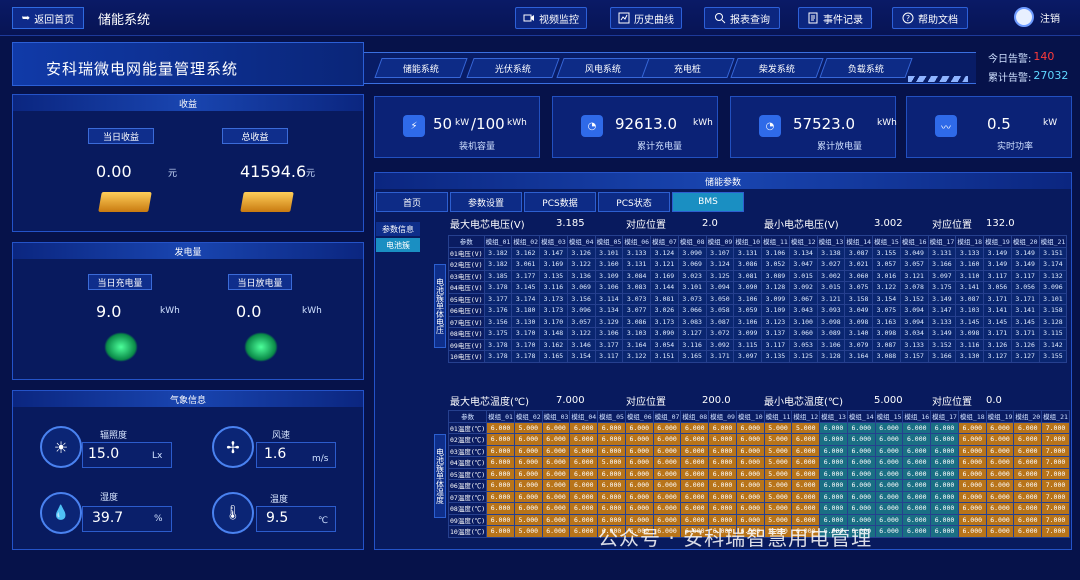 The image size is (1080, 580). Describe the element at coordinates (109, 498) in the screenshot. I see `humidity-label: 湿度` at that location.